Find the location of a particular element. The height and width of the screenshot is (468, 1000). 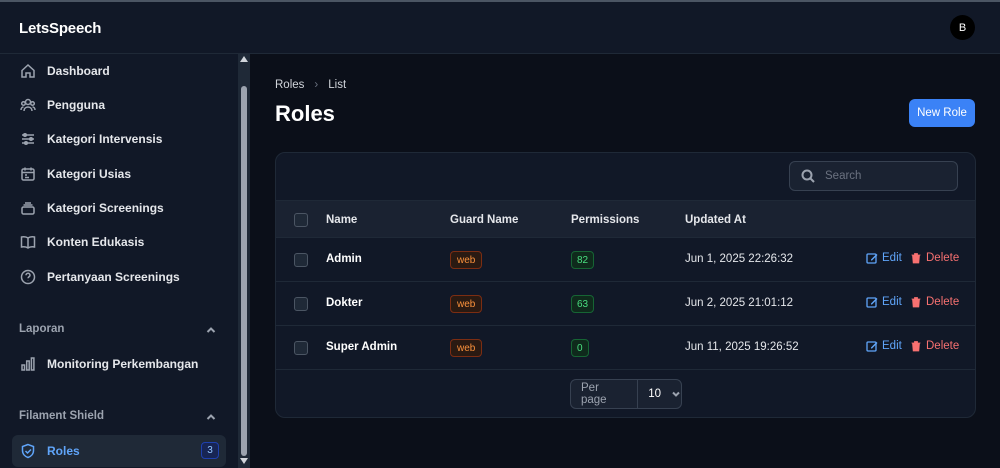

chevron-right-icon: › is located at coordinates (316, 85).